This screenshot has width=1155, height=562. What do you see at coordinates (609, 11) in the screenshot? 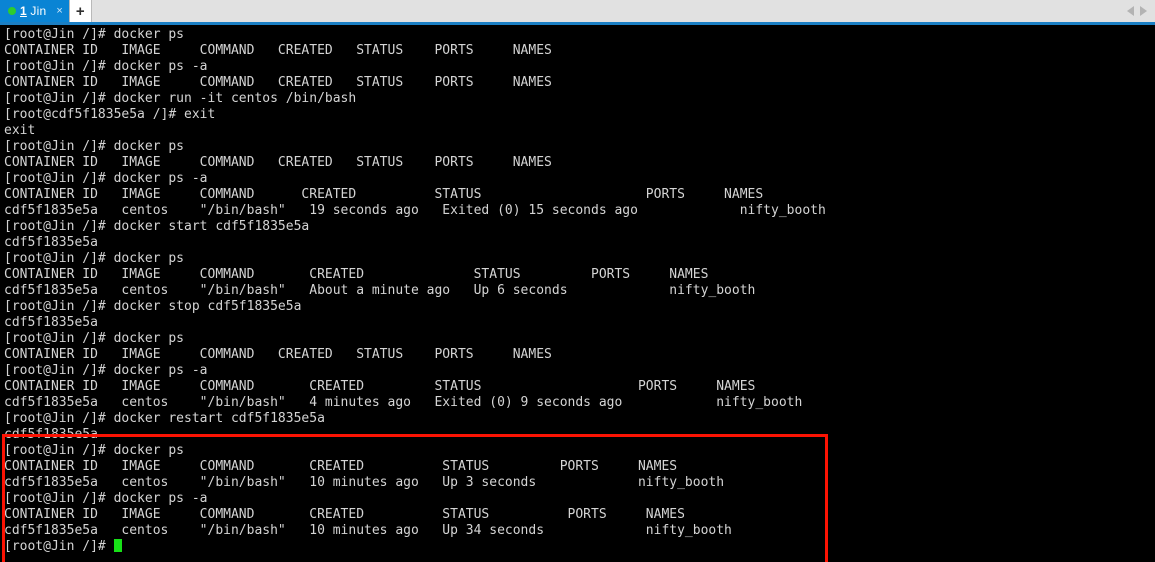
I see `tab-bar-spacer` at bounding box center [609, 11].